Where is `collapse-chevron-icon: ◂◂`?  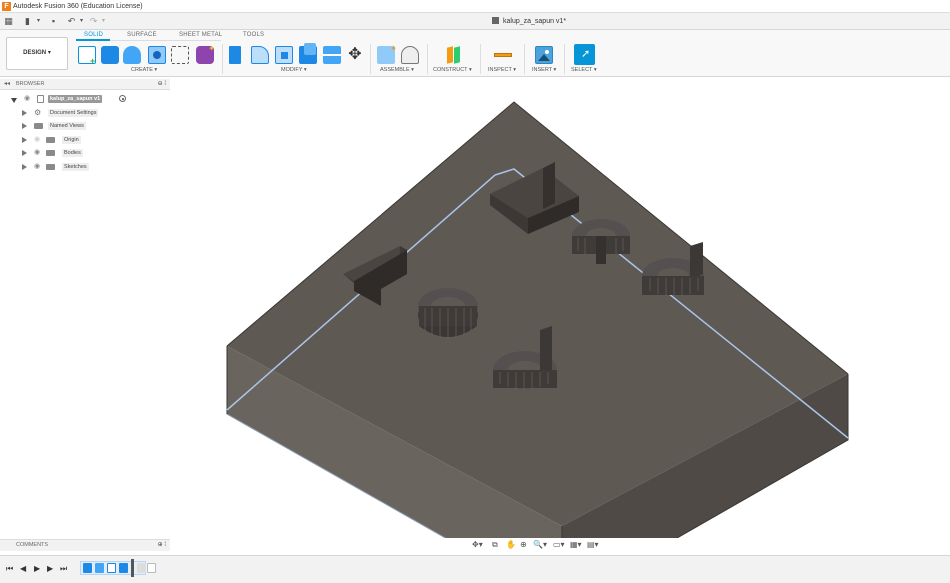
collapse-chevron-icon: ◂◂ is located at coordinates (7, 84).